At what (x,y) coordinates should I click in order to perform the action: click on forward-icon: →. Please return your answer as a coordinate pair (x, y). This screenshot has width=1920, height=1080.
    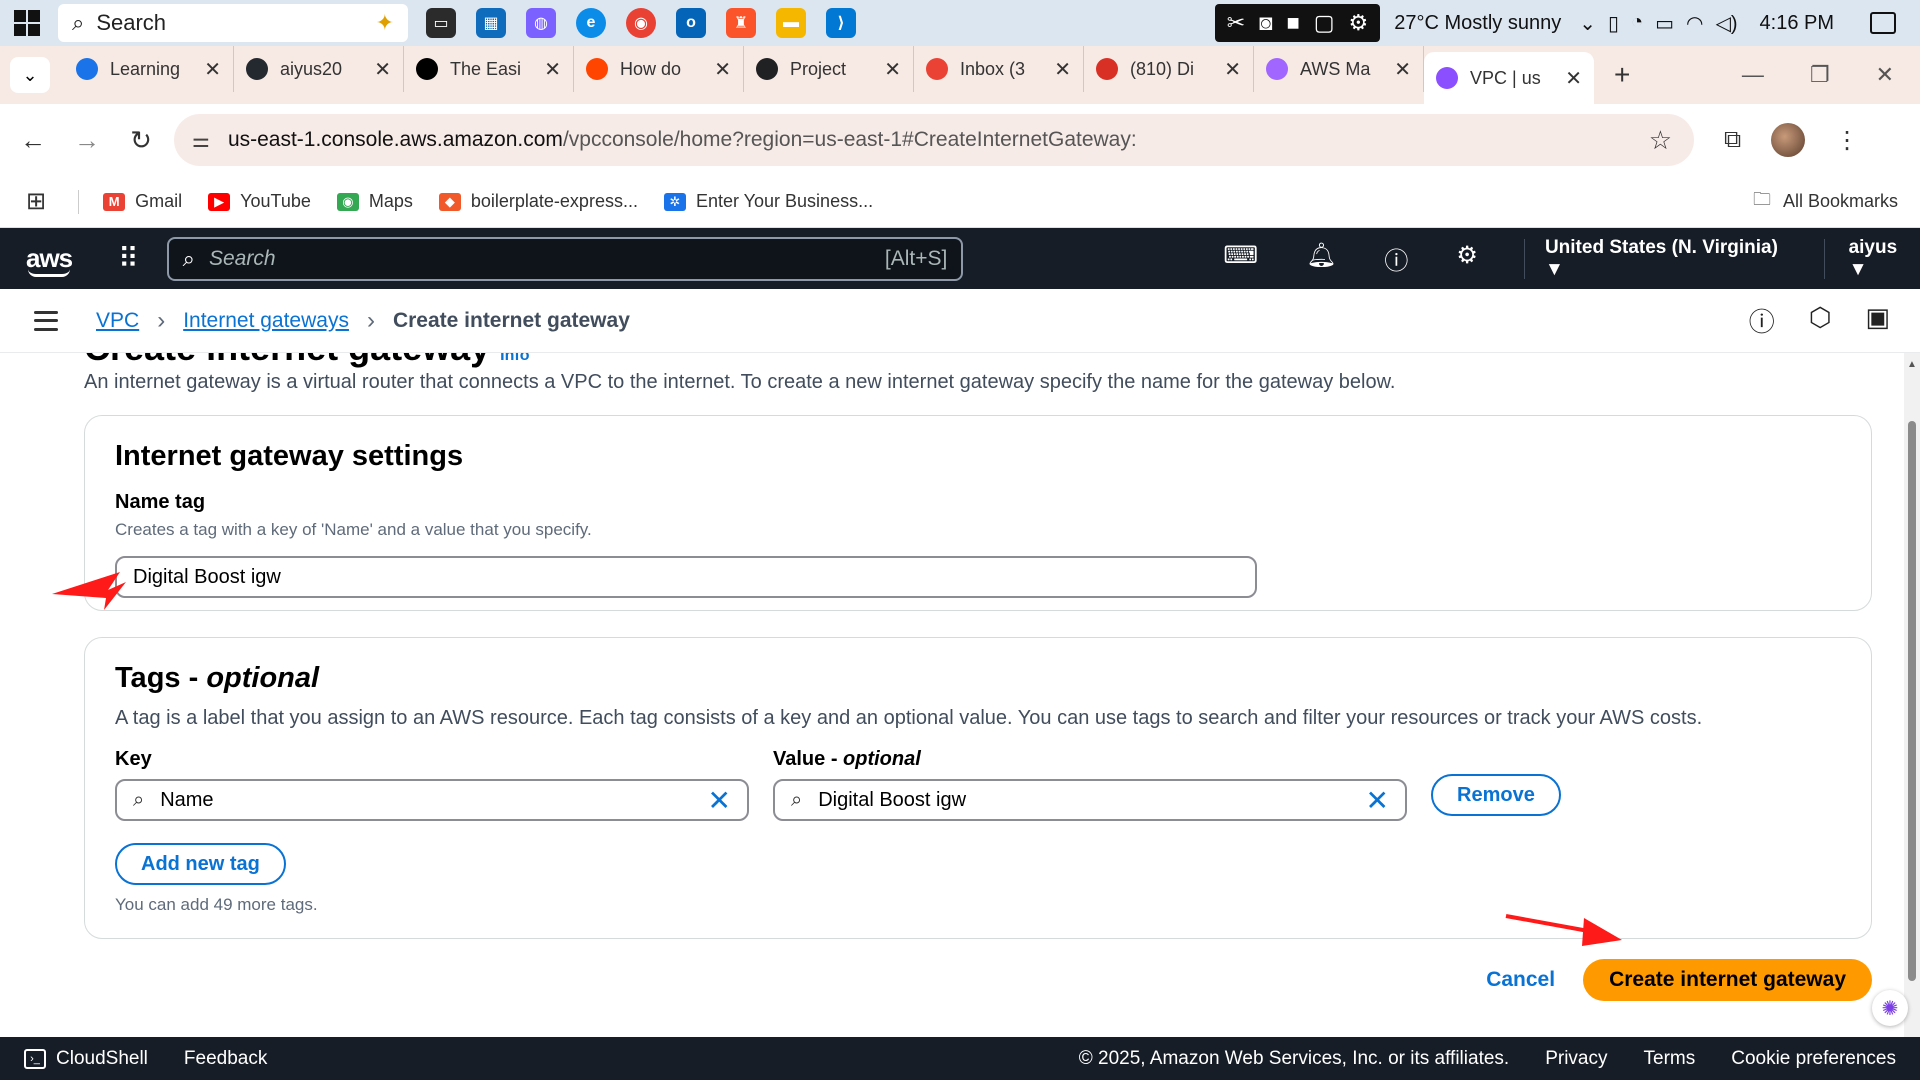
    Looking at the image, I should click on (87, 140).